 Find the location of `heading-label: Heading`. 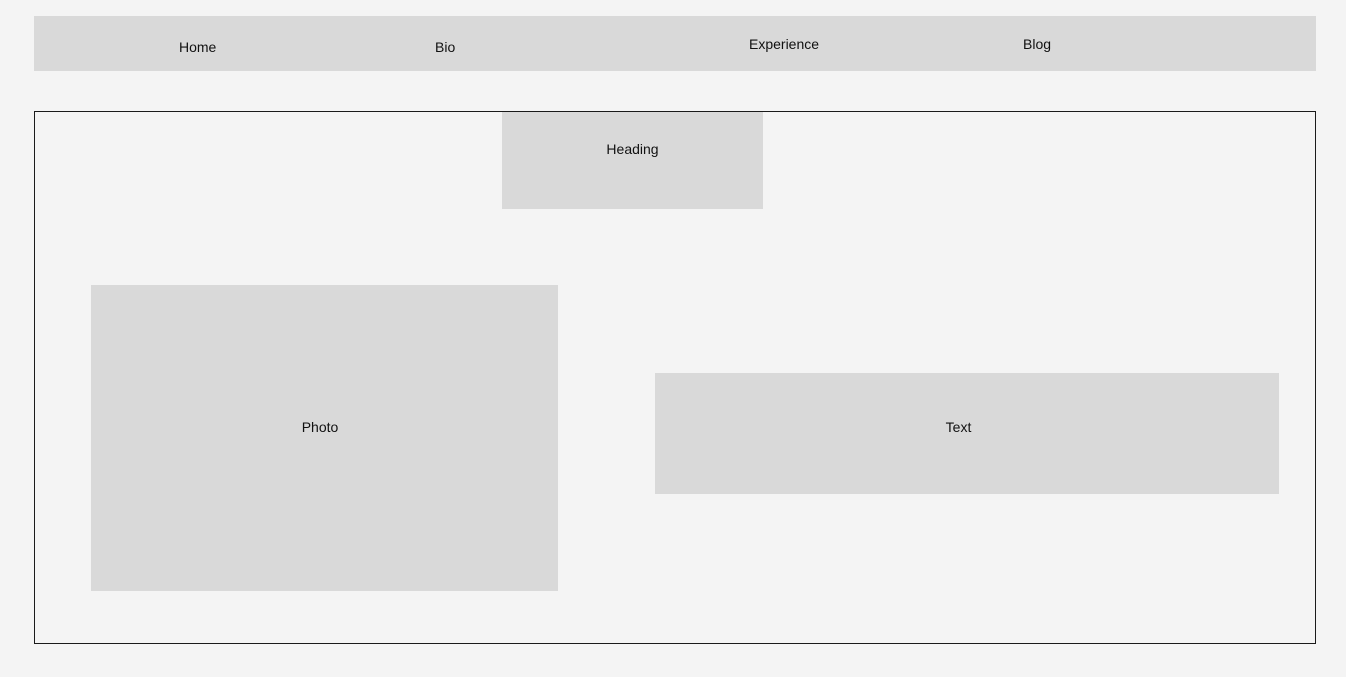

heading-label: Heading is located at coordinates (632, 149).